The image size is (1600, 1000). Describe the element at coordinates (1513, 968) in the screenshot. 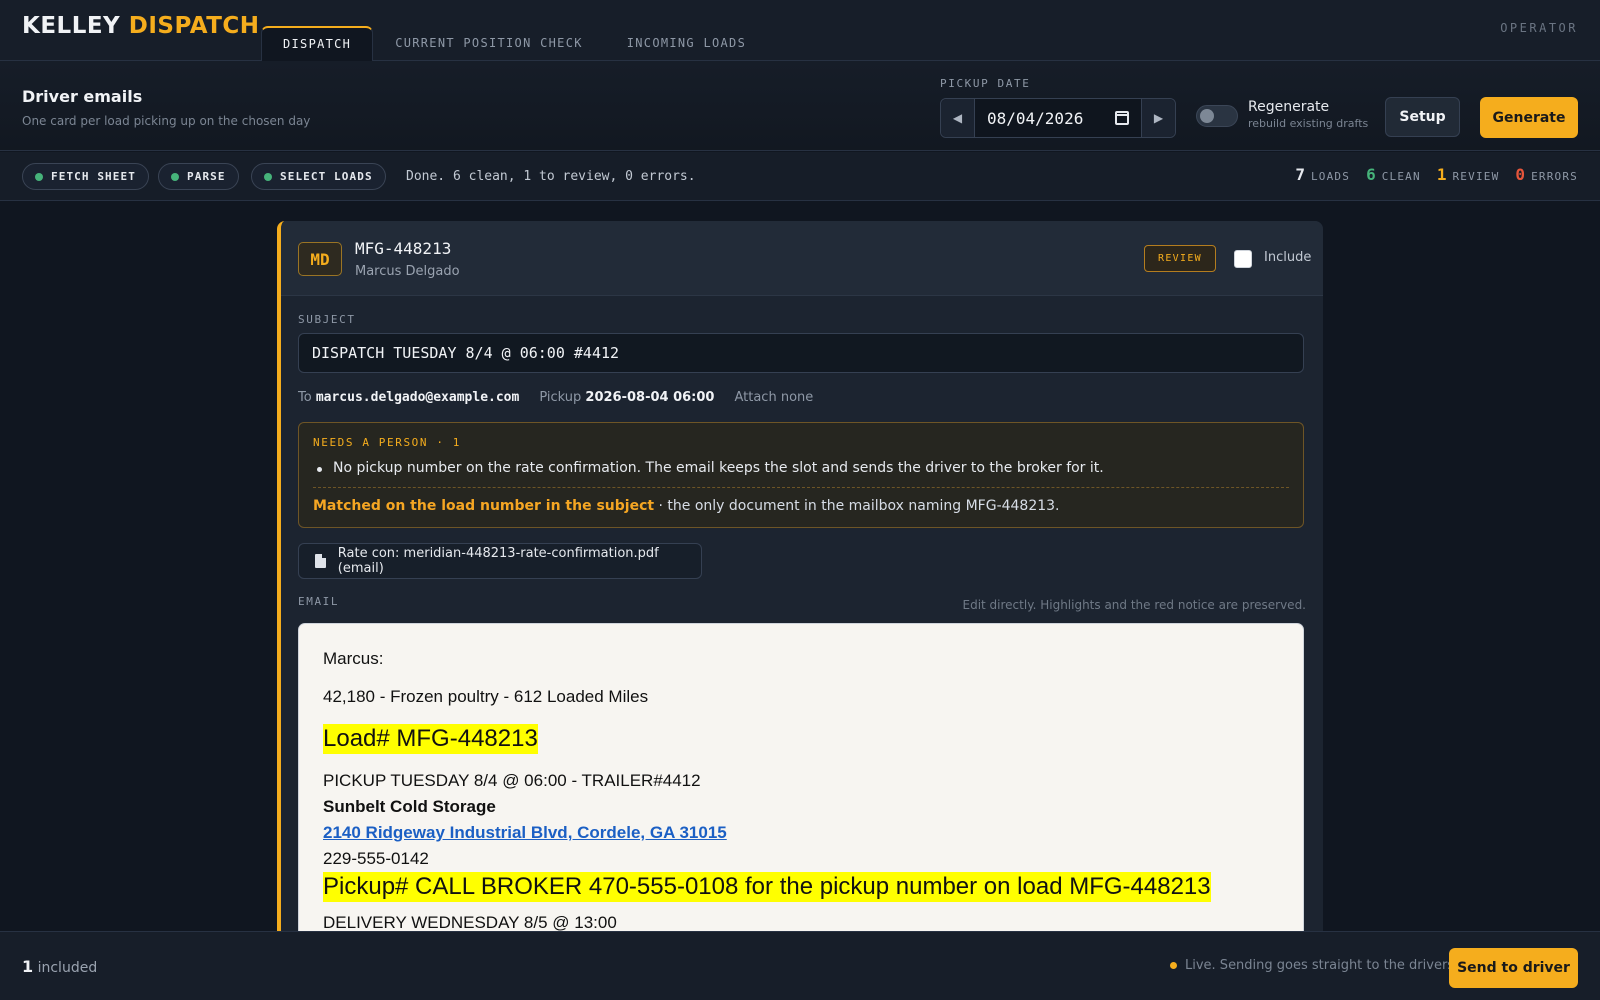

I see `send-to-driver-button: Send to driver` at that location.